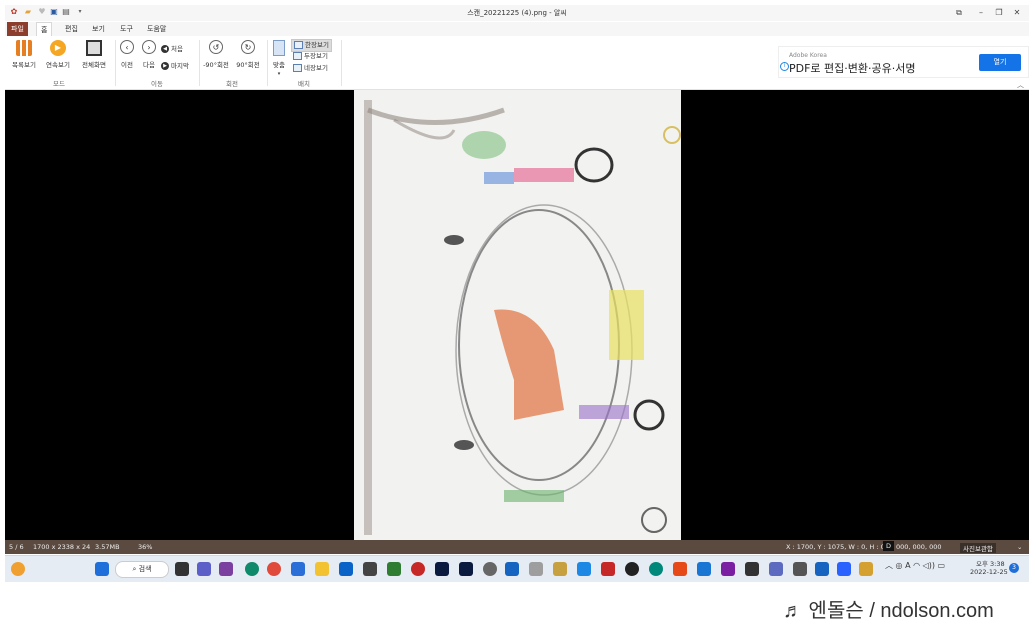 The image size is (1034, 631). I want to click on onenote-icon, so click(226, 569).